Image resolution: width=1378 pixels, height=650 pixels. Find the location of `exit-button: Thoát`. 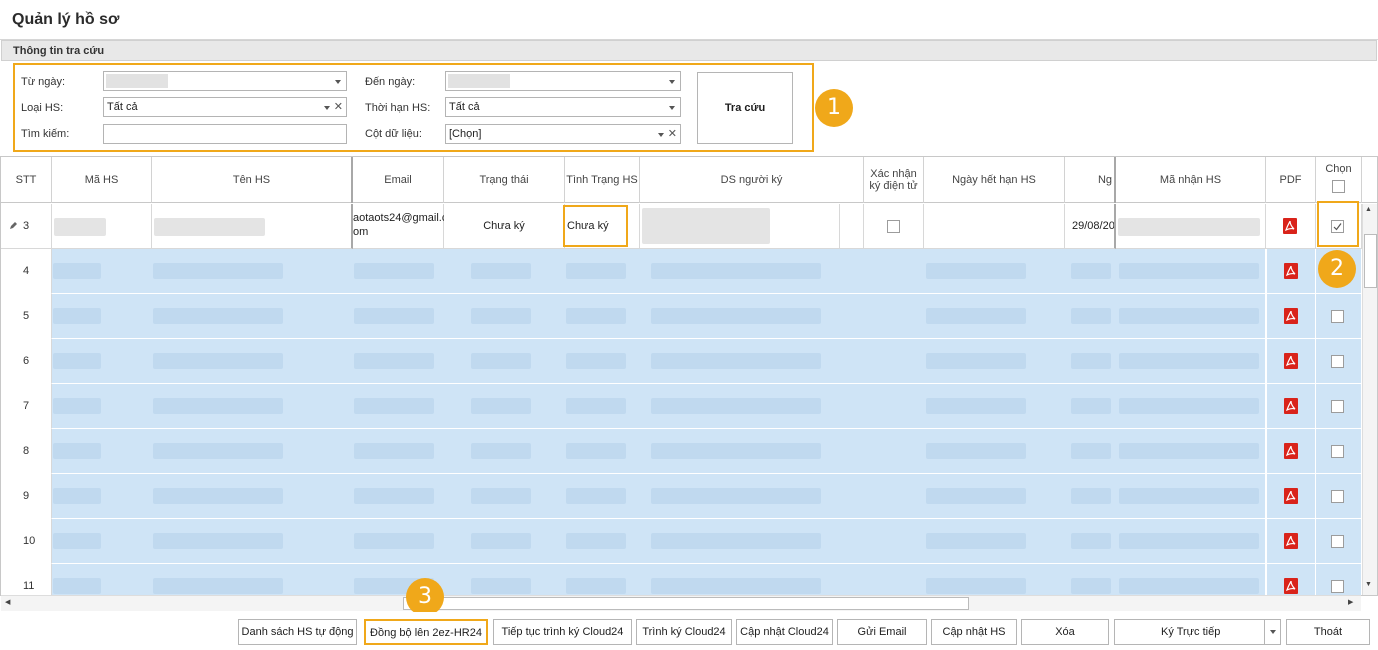

exit-button: Thoát is located at coordinates (1328, 632).